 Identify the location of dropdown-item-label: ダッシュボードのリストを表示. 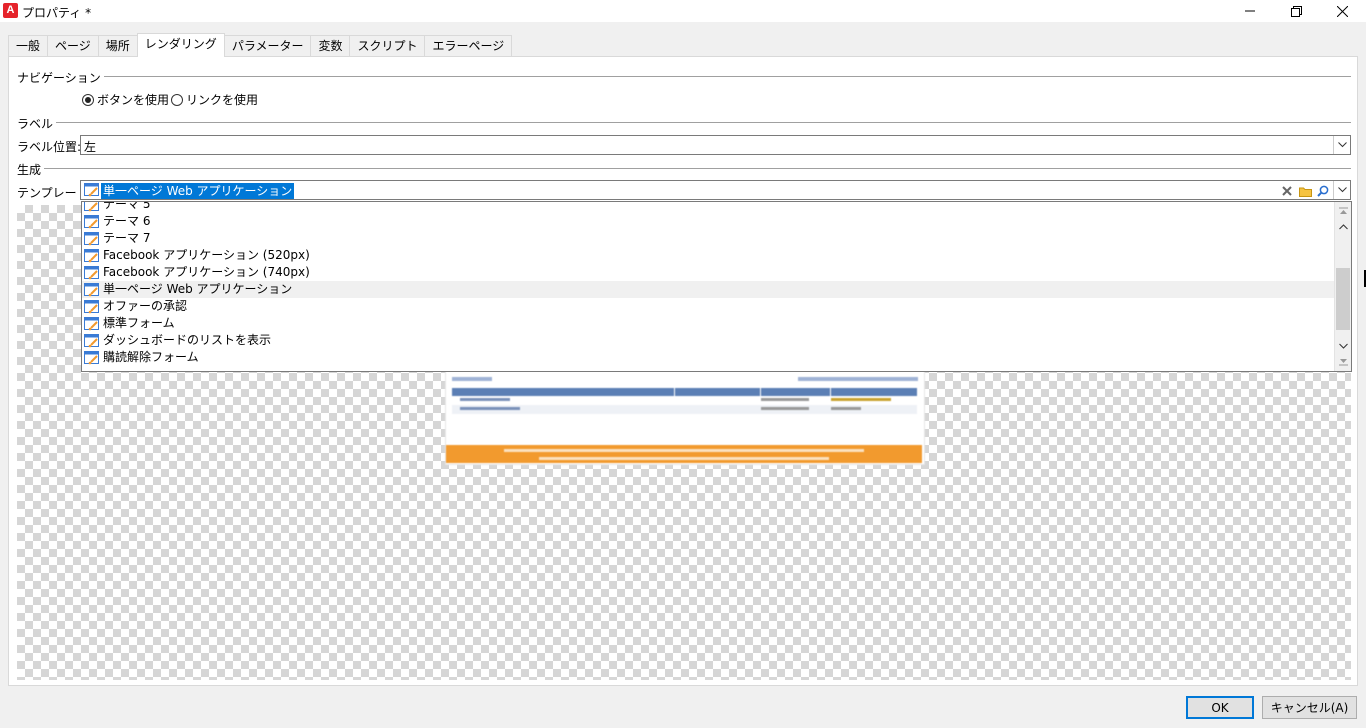
(187, 340).